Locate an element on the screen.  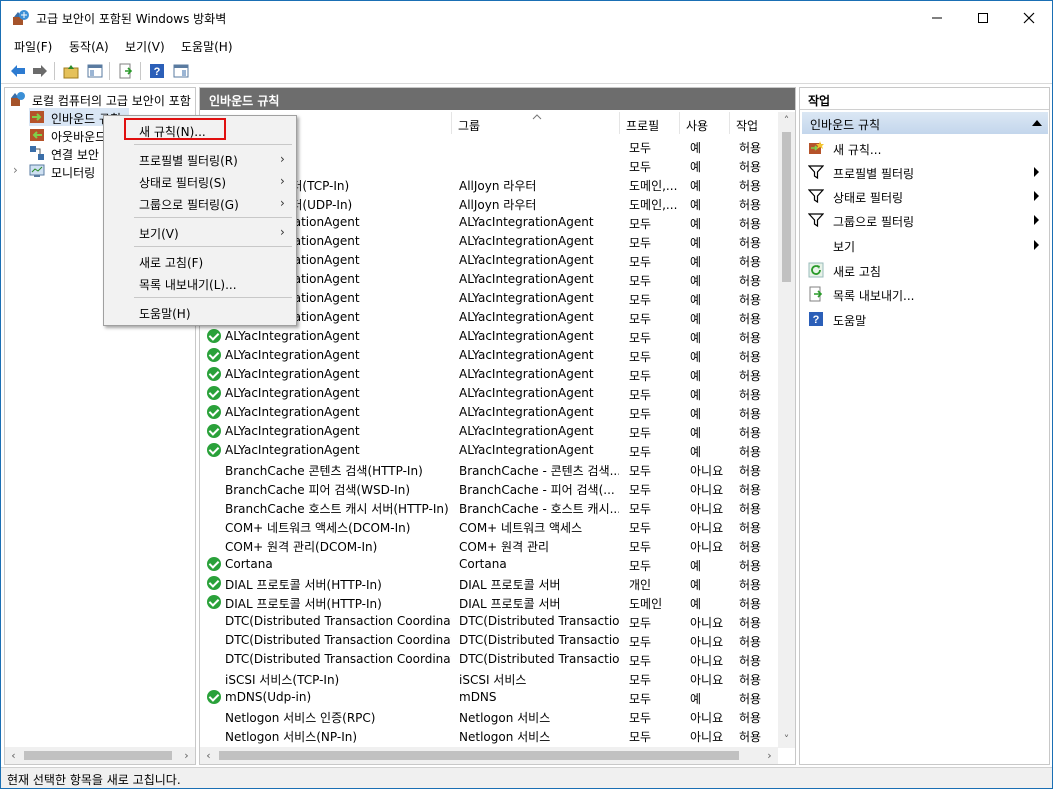
table-row: Cortana Cortana 모두 예 허용 is located at coordinates (489, 564).